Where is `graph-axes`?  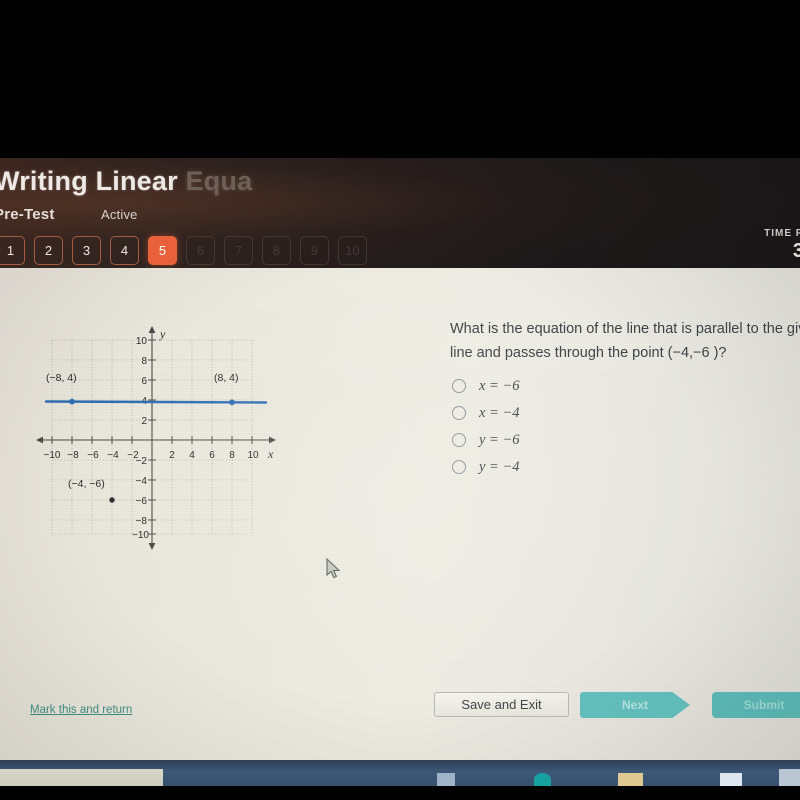 graph-axes is located at coordinates (156, 438).